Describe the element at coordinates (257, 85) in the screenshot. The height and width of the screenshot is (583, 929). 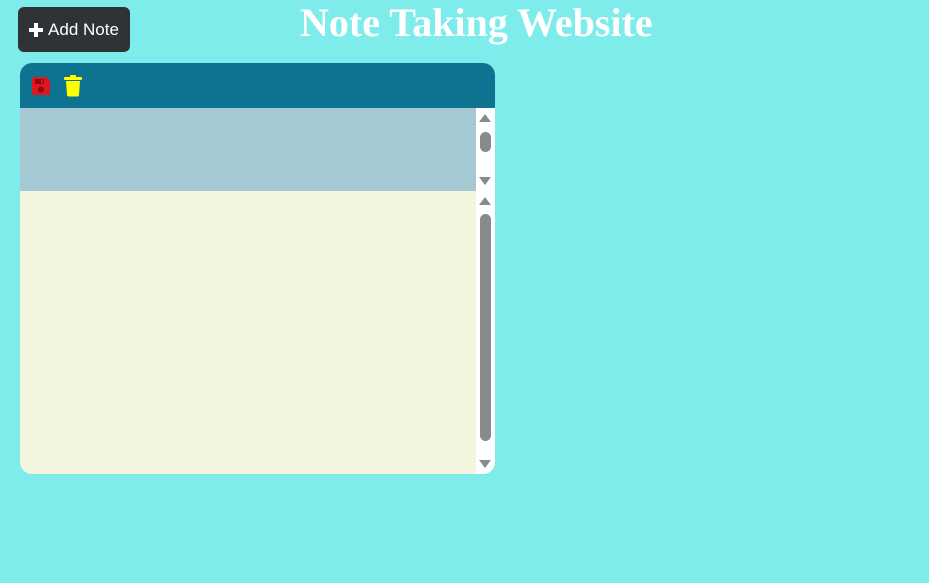
I see `note-toolbar` at that location.